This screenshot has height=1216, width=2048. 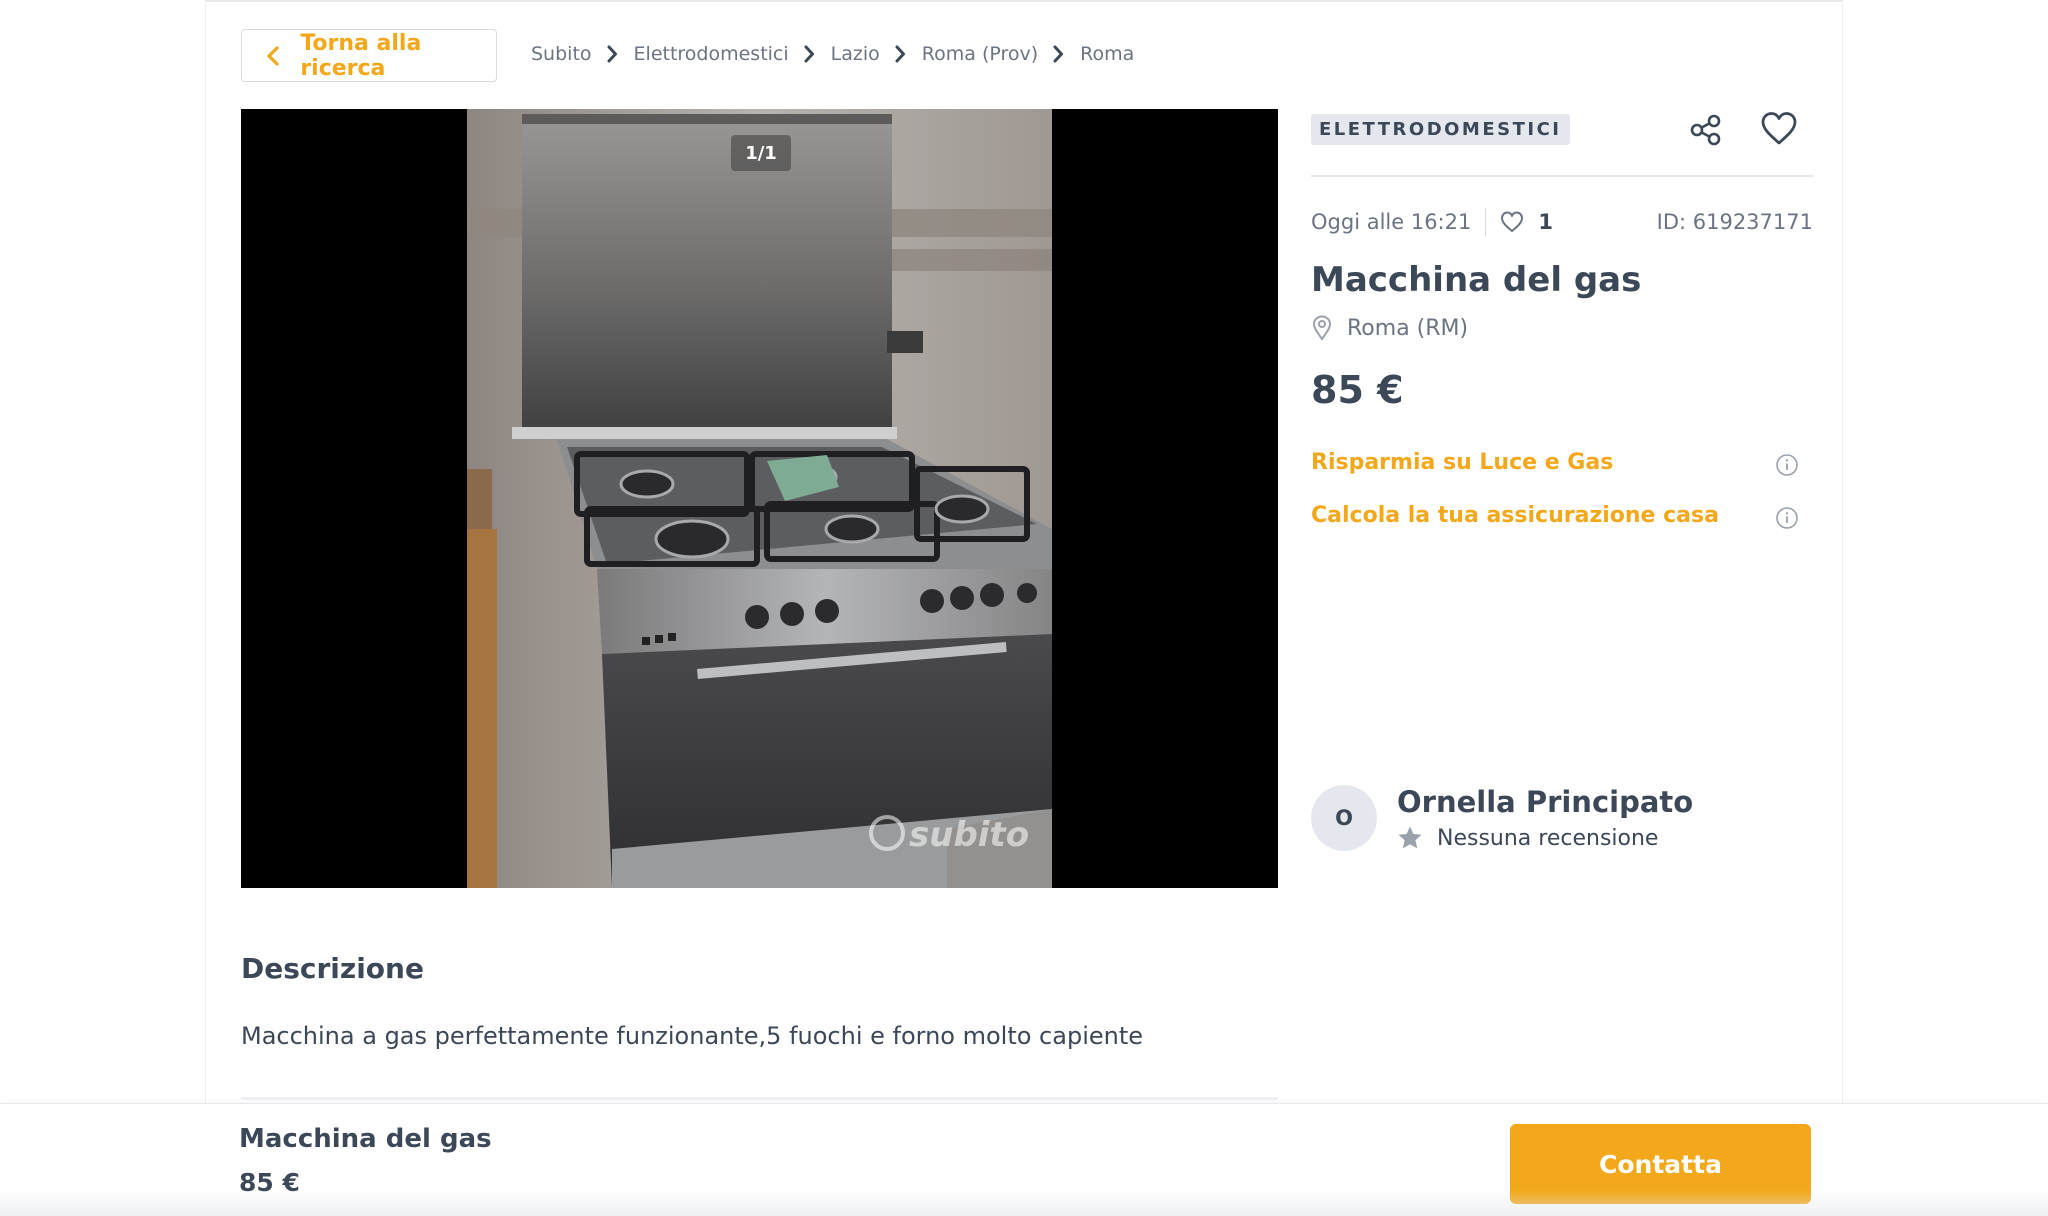 I want to click on category-badge: ELETTRODOMESTICI, so click(x=1440, y=129).